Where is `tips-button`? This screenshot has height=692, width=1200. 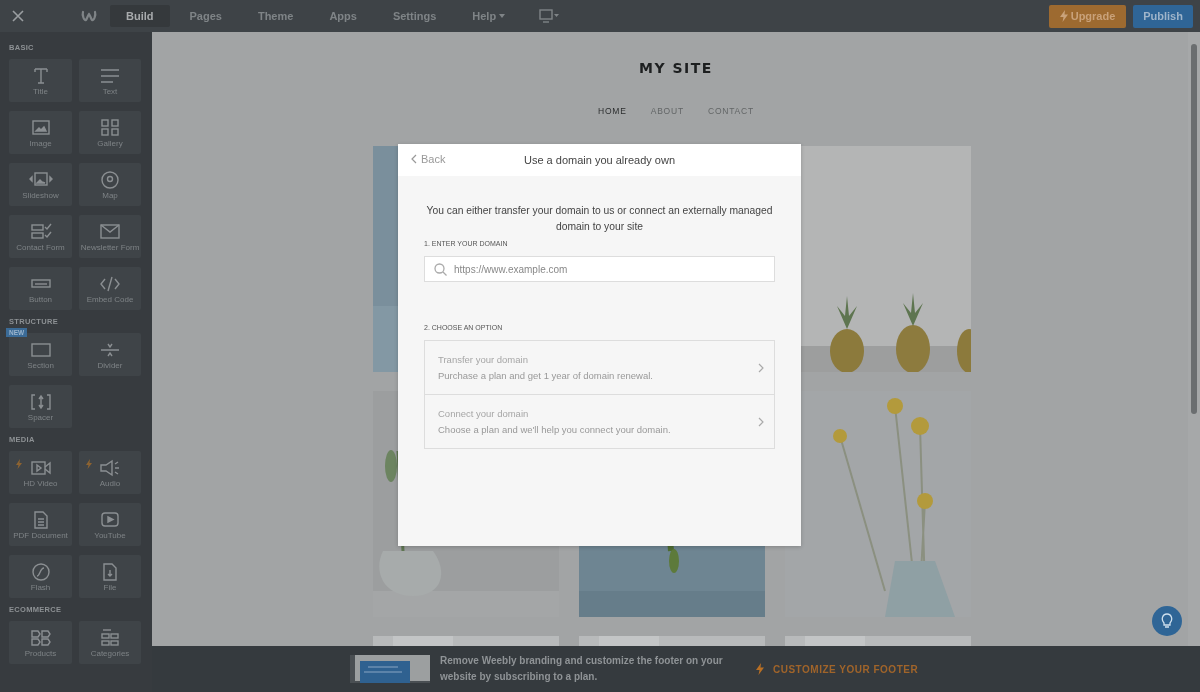 tips-button is located at coordinates (1167, 621).